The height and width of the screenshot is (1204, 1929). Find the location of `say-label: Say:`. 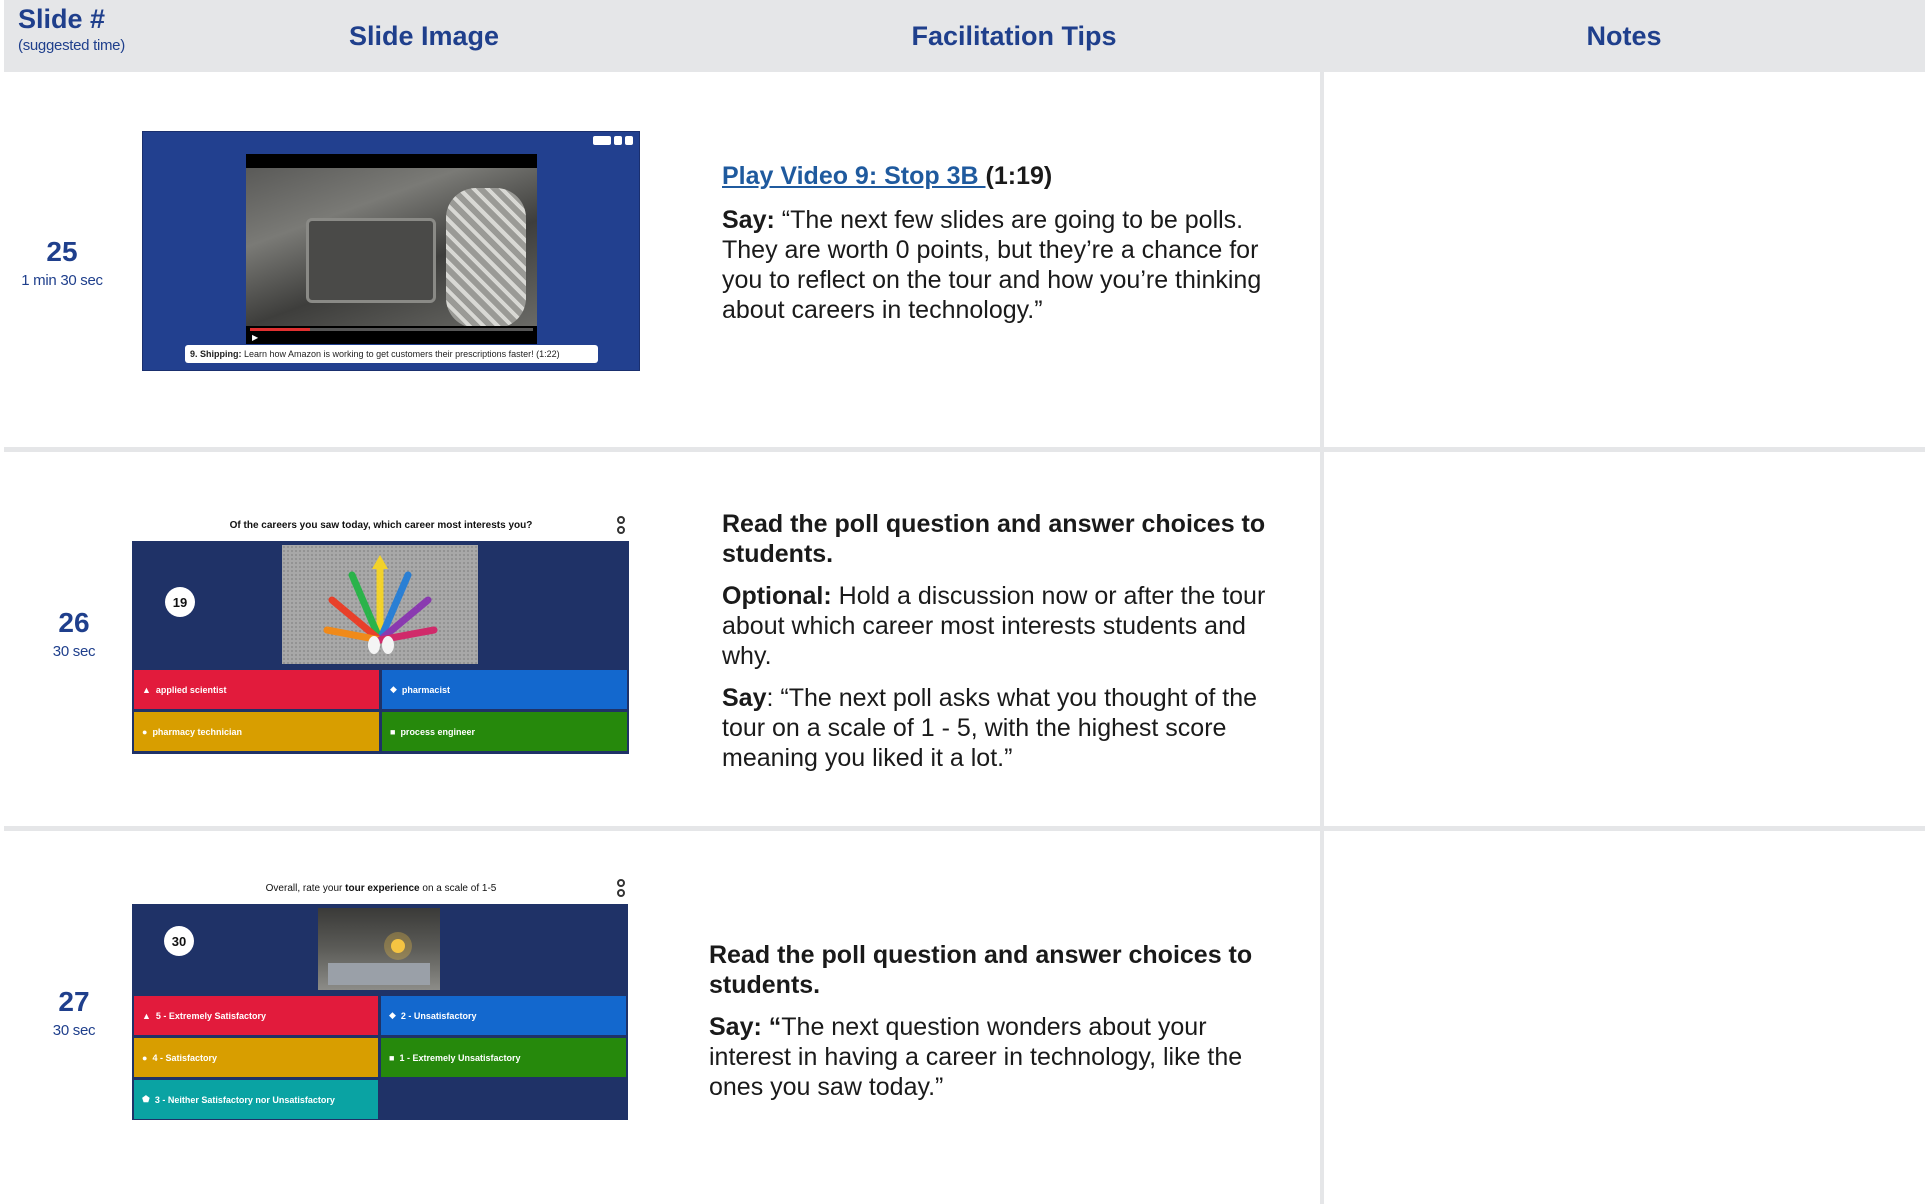

say-label: Say: is located at coordinates (748, 220).